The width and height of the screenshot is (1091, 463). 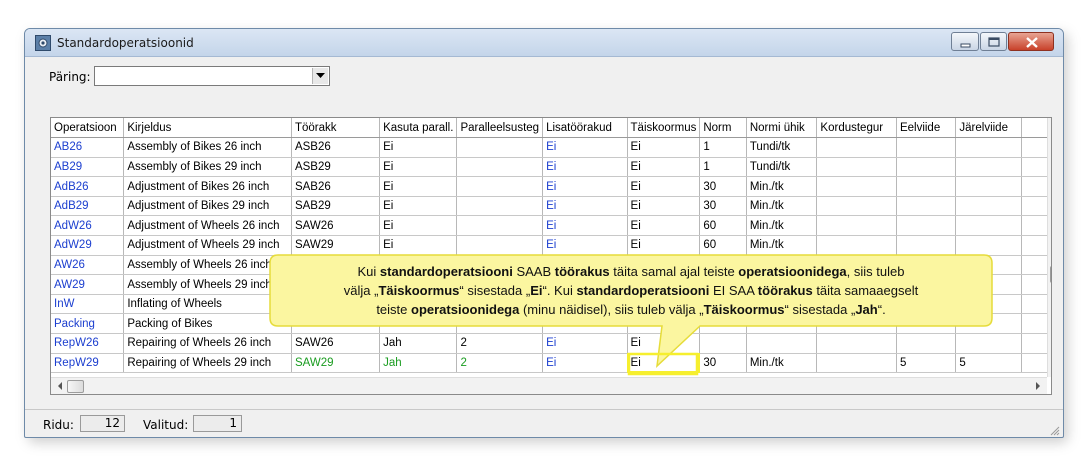 I want to click on cell-kirjeldus: Assembly of Wheels 29 inch, so click(x=207, y=284).